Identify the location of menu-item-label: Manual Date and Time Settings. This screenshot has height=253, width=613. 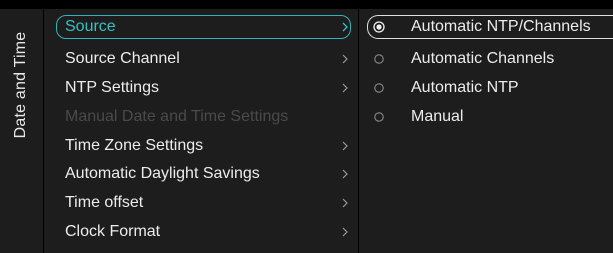
(177, 116).